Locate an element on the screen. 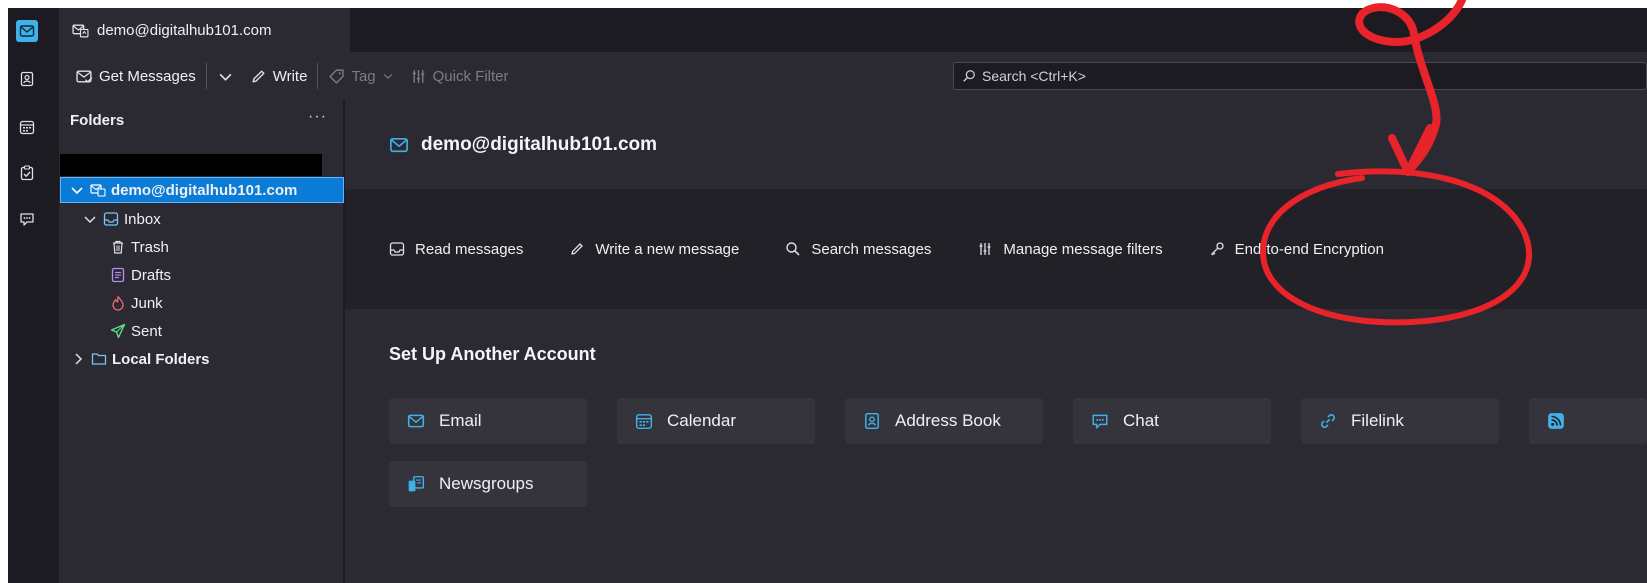 This screenshot has height=583, width=1647. setup-email-button: Email is located at coordinates (488, 421).